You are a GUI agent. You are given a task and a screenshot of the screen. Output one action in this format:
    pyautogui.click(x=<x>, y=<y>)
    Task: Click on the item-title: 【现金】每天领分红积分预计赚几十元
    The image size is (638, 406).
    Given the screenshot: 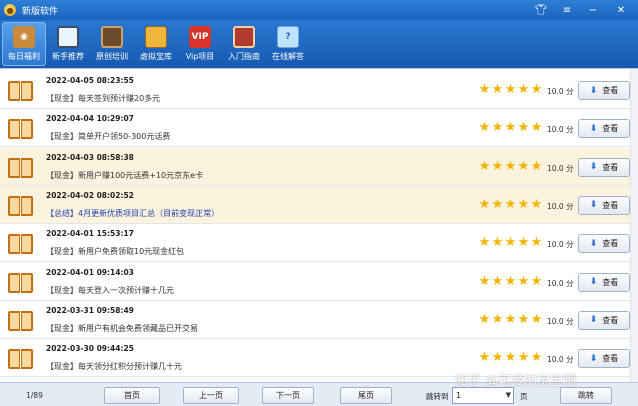 What is the action you would take?
    pyautogui.click(x=114, y=366)
    